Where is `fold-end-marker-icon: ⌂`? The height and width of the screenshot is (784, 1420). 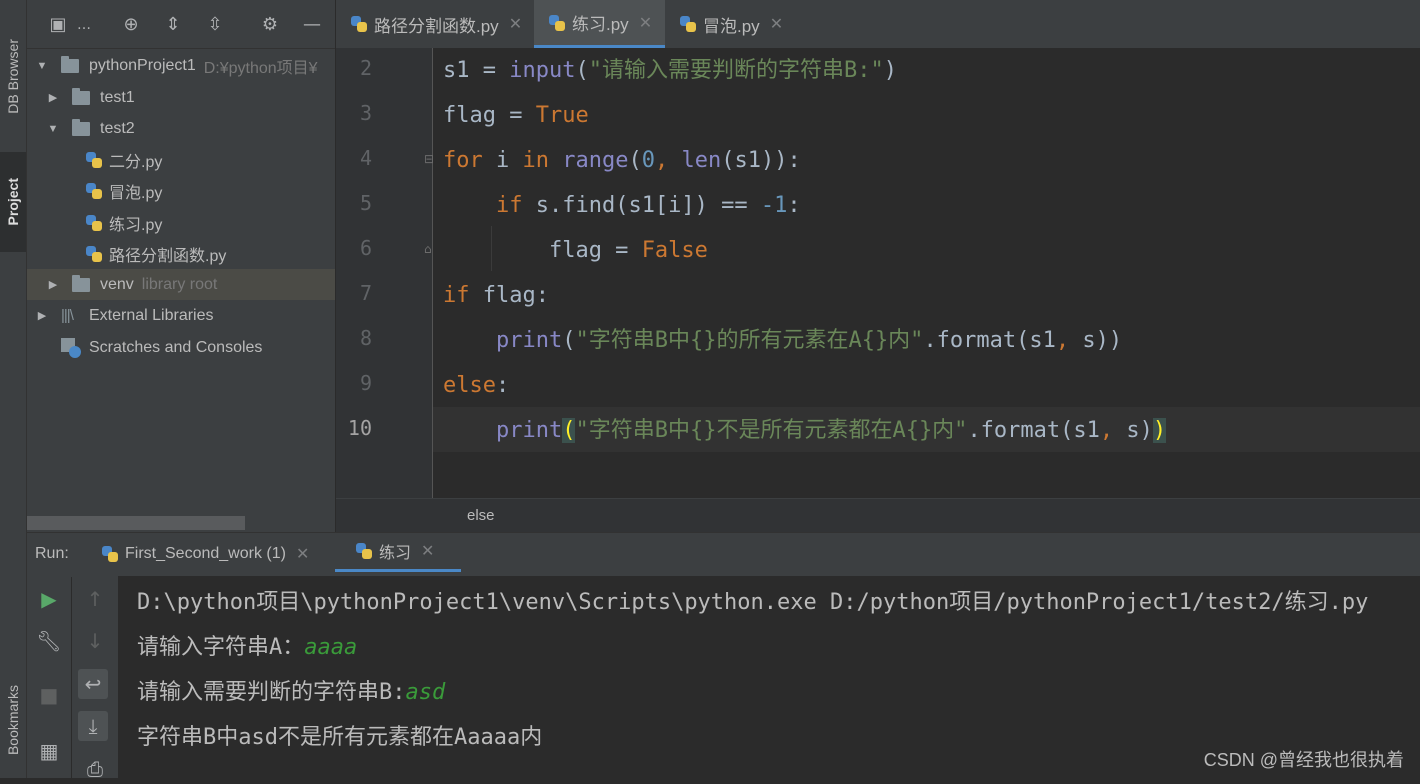
fold-end-marker-icon: ⌂ is located at coordinates (428, 249).